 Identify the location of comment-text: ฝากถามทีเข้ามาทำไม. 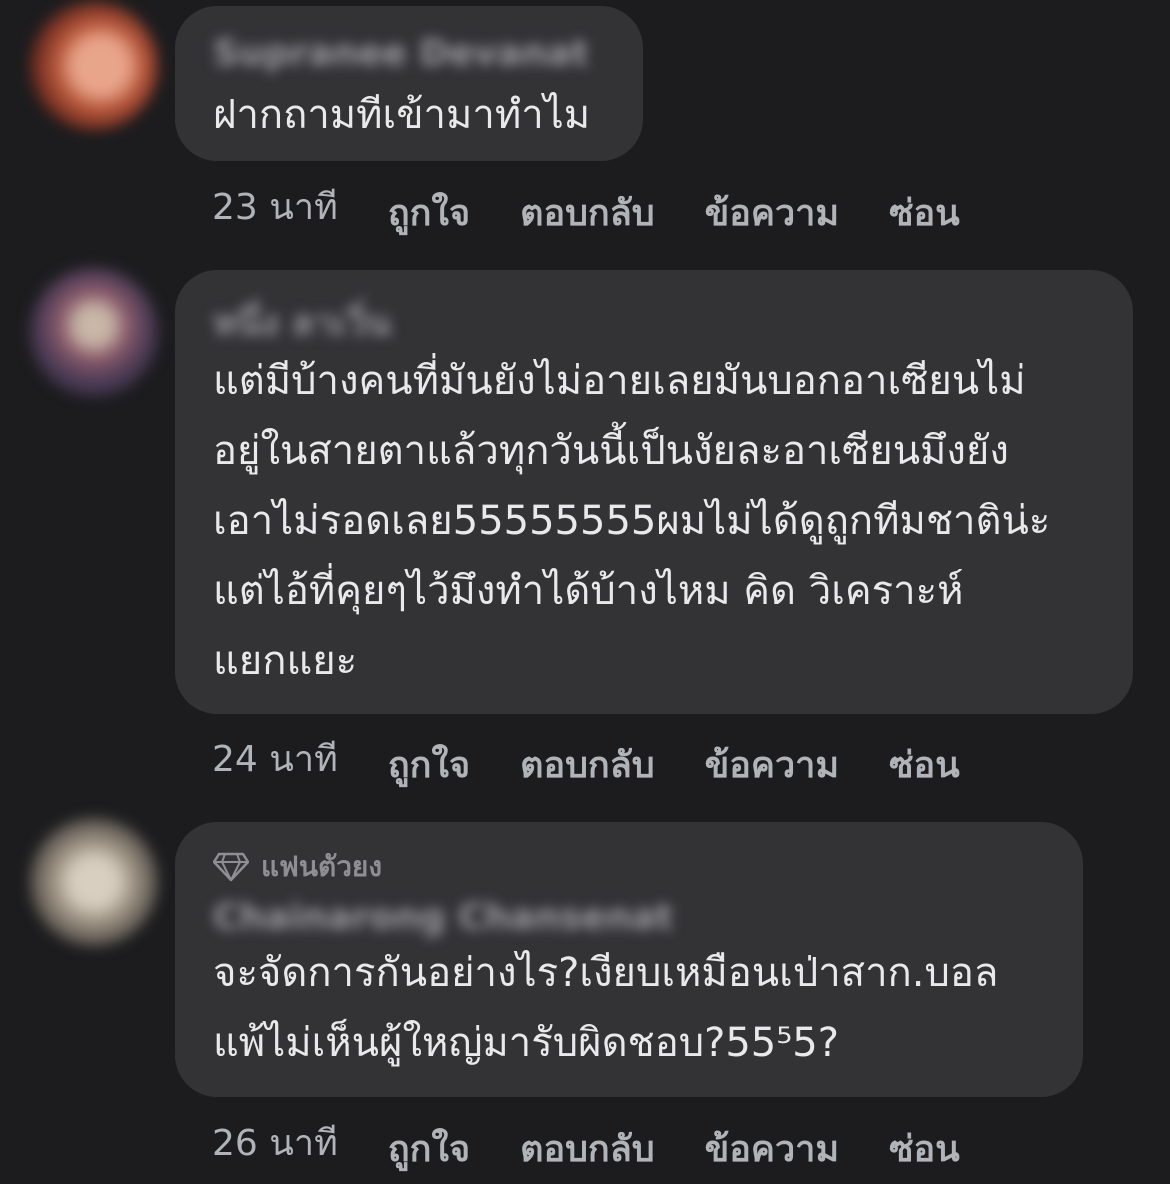
(402, 115).